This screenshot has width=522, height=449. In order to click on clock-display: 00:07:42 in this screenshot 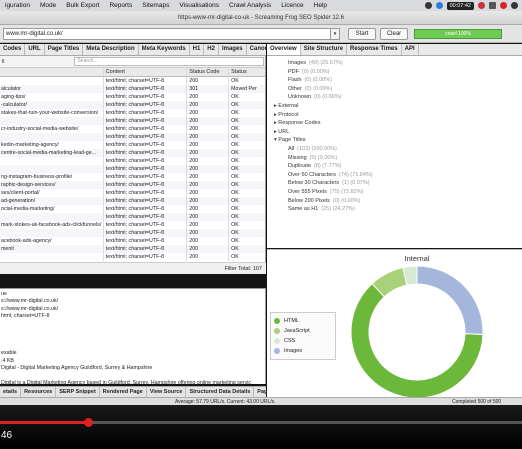, I will do `click(460, 5)`.